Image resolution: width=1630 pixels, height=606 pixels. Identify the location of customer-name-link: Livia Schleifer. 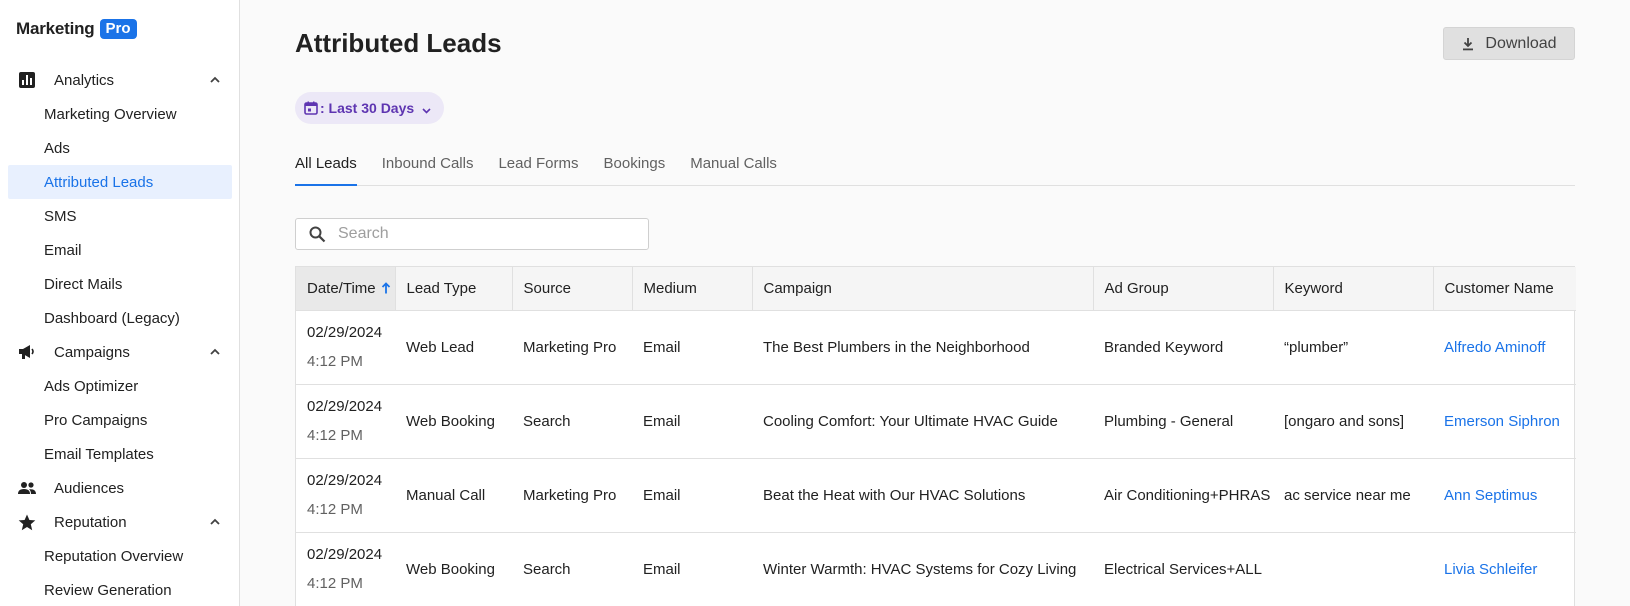
(1504, 569).